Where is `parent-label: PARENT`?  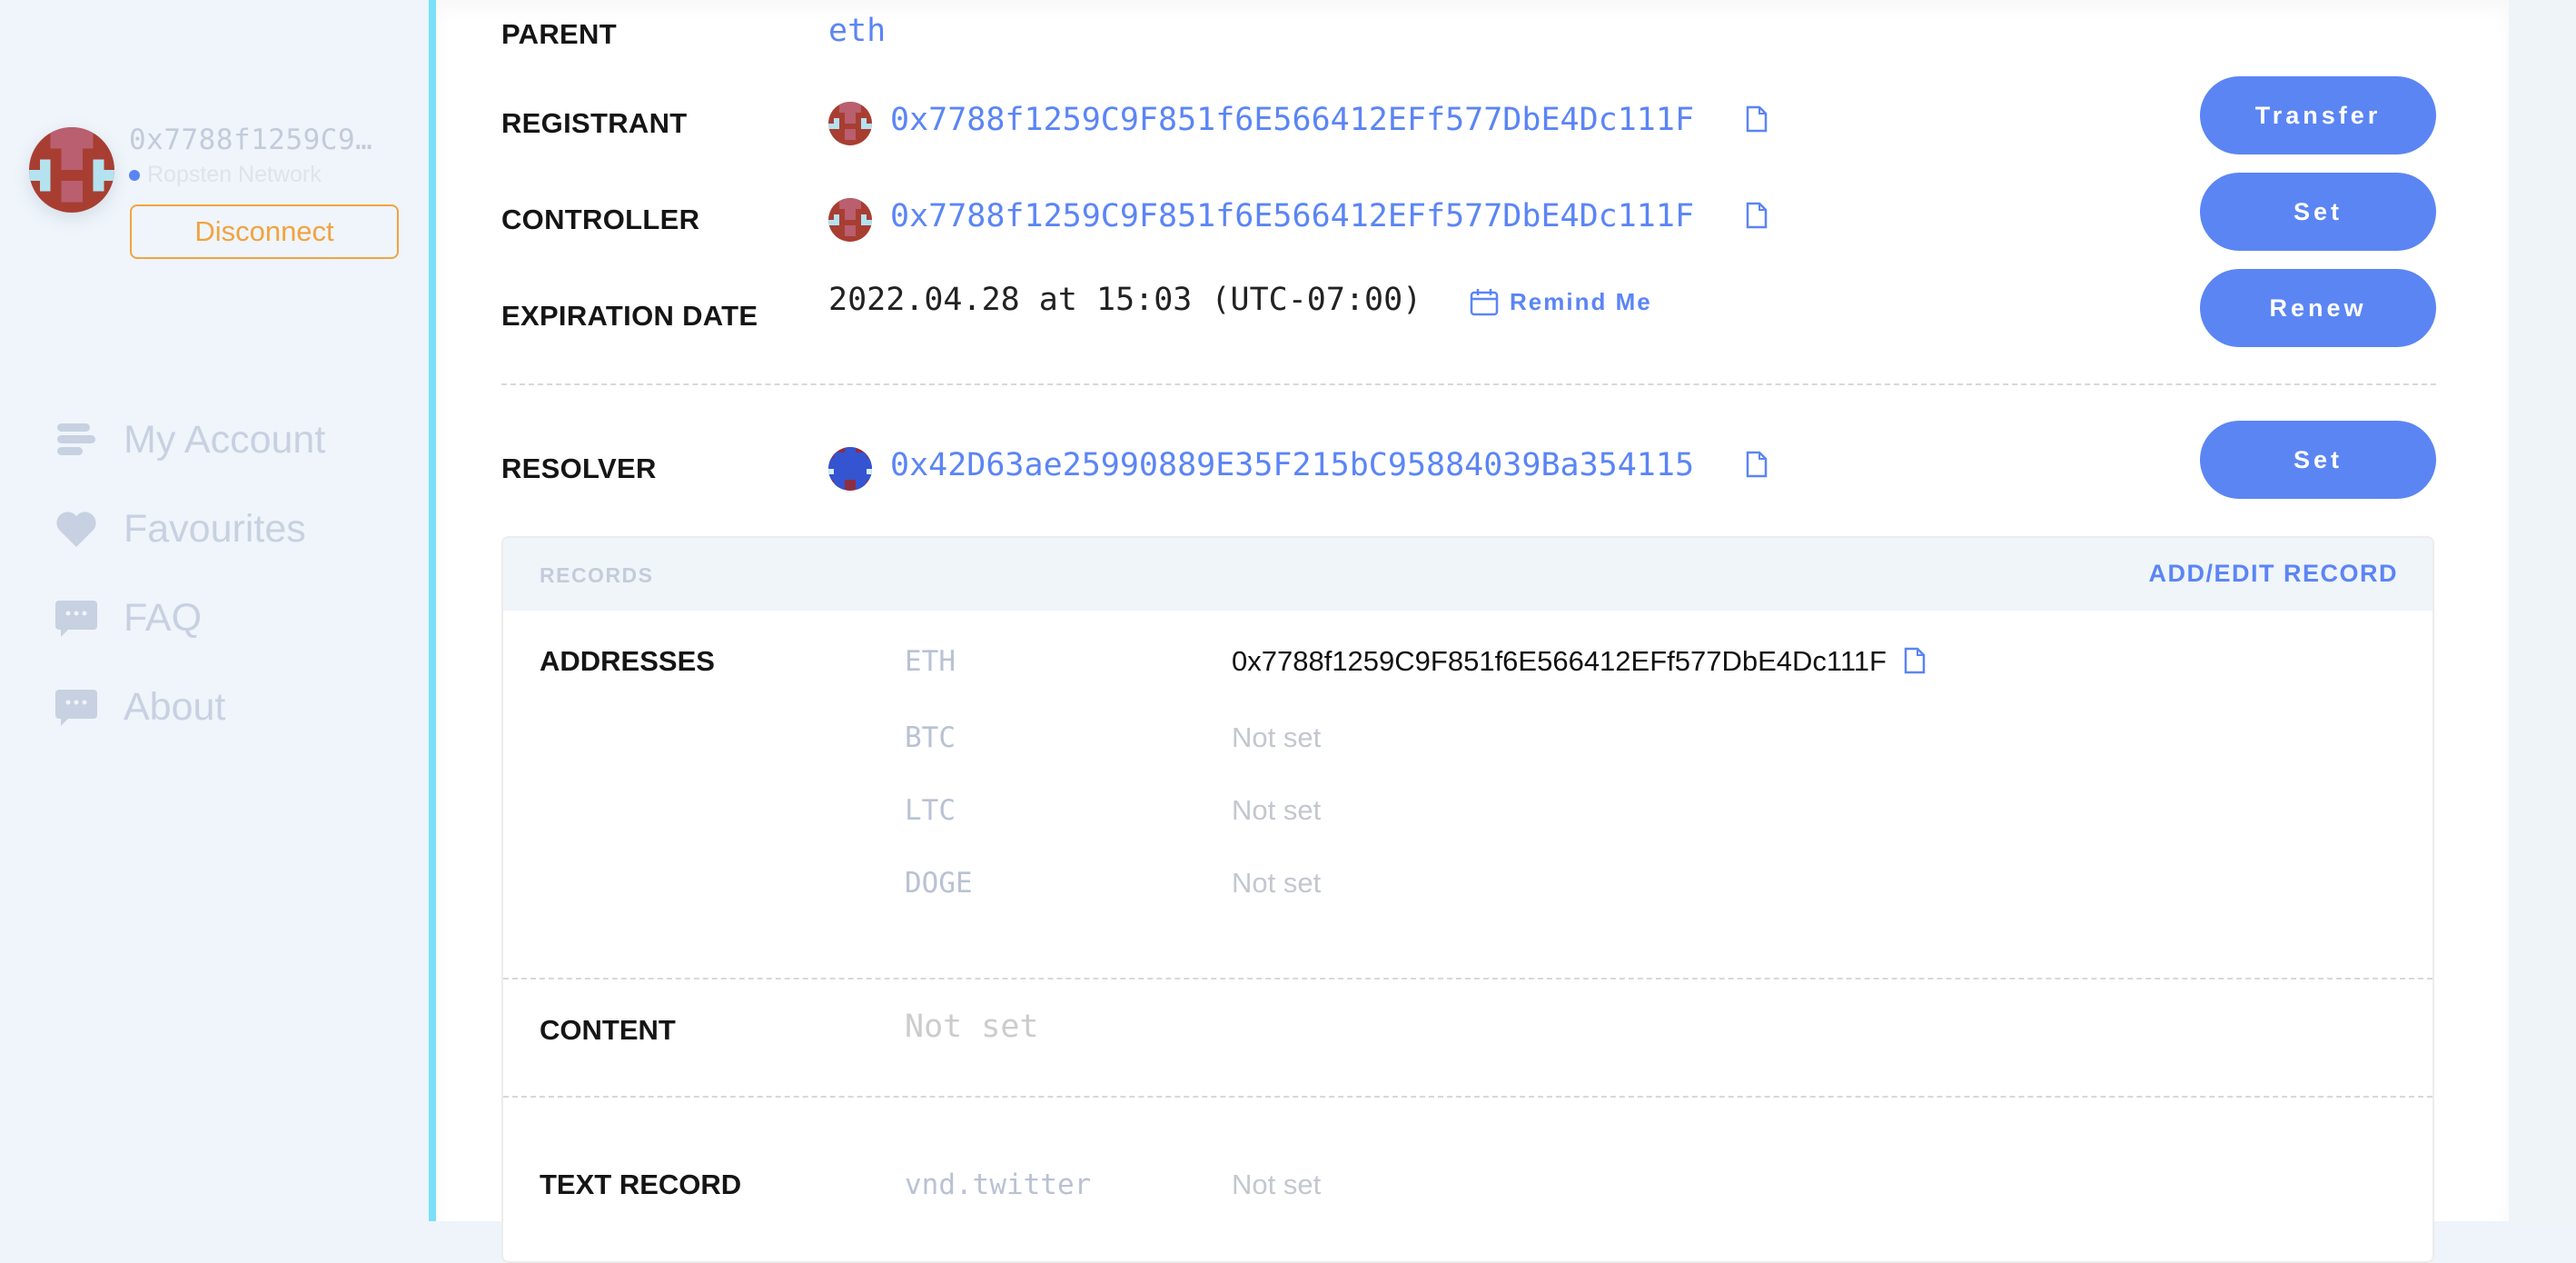
parent-label: PARENT is located at coordinates (559, 34).